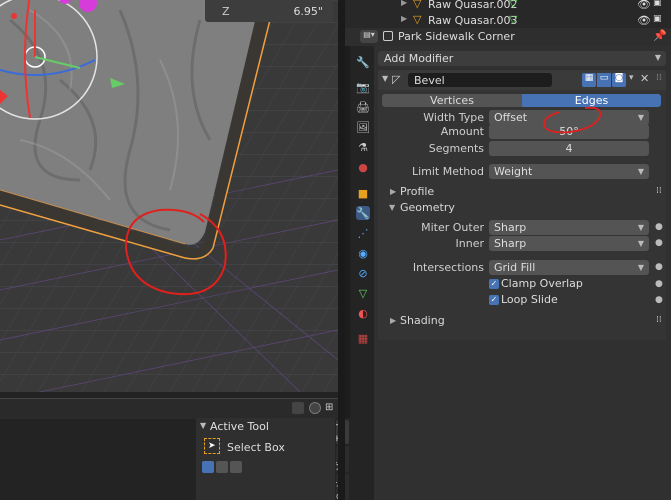 The image size is (671, 500). What do you see at coordinates (226, 11) in the screenshot?
I see `z-label: Z` at bounding box center [226, 11].